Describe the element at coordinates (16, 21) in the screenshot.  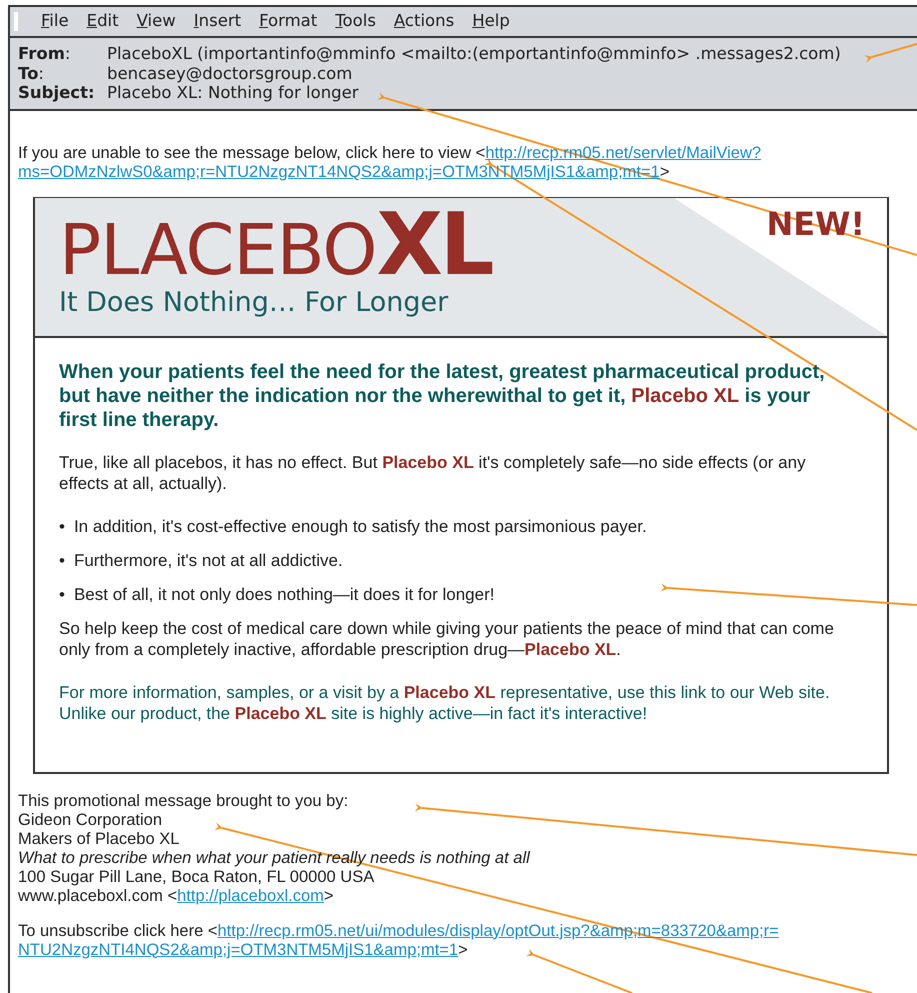
I see `menu-grip` at that location.